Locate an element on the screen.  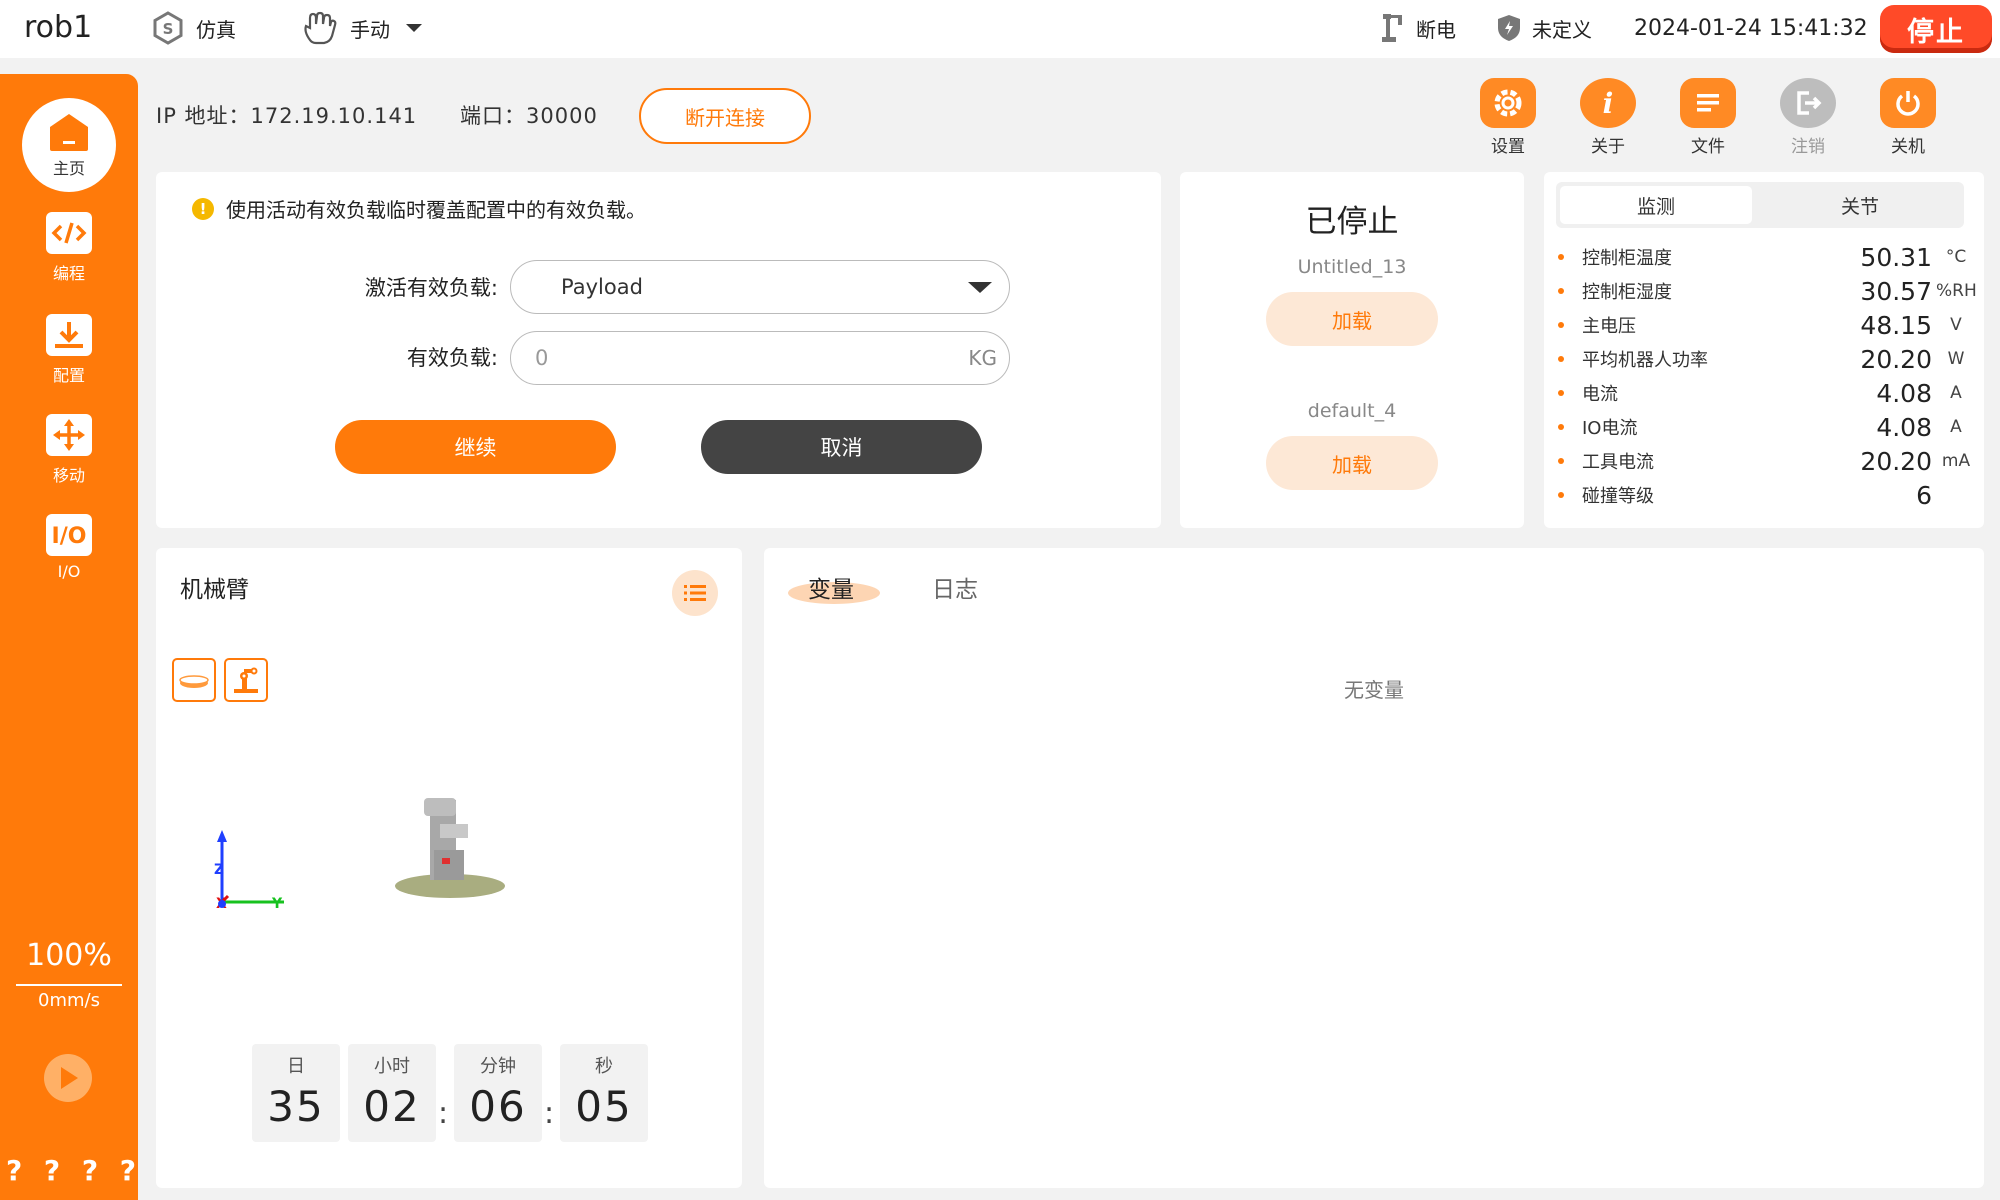
robot-3d-view: Z Y X is located at coordinates (436, 838).